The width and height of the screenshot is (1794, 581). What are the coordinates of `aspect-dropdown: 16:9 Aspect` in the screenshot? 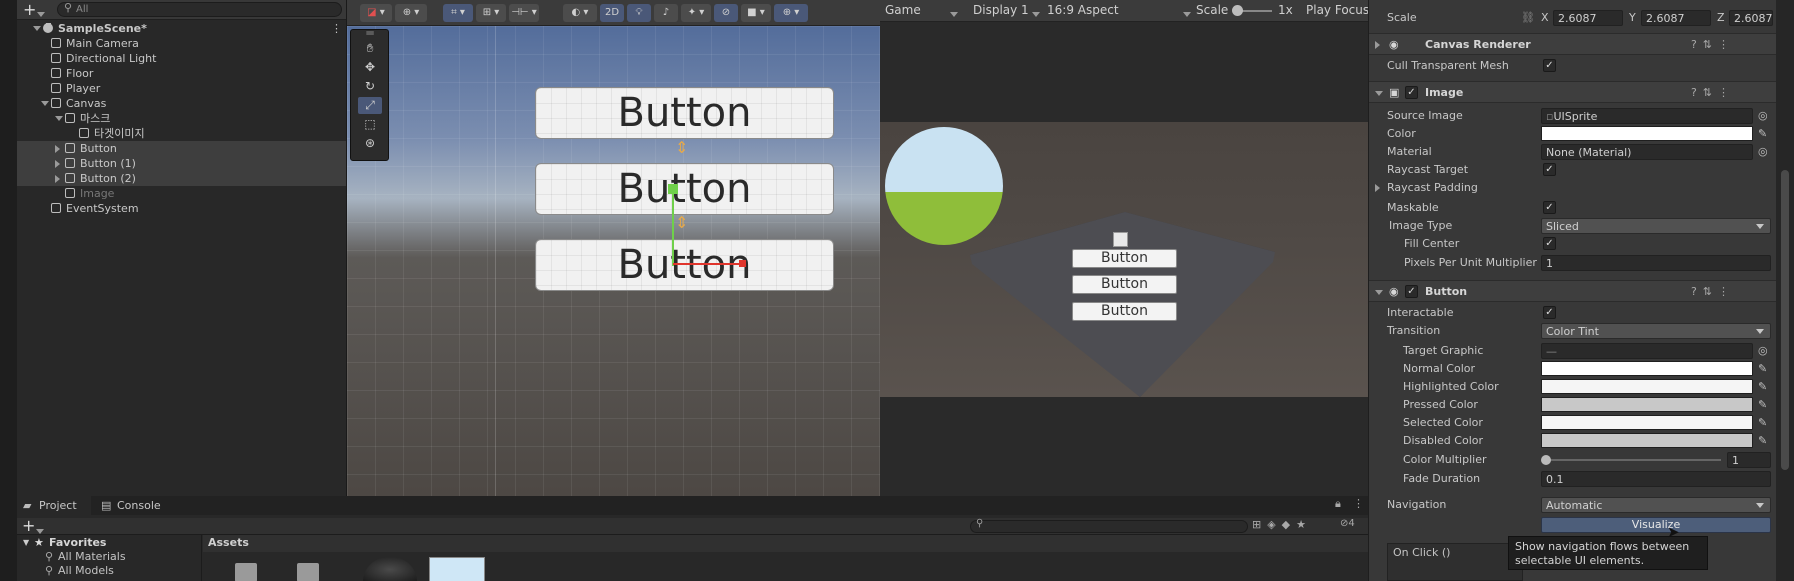 It's located at (1083, 10).